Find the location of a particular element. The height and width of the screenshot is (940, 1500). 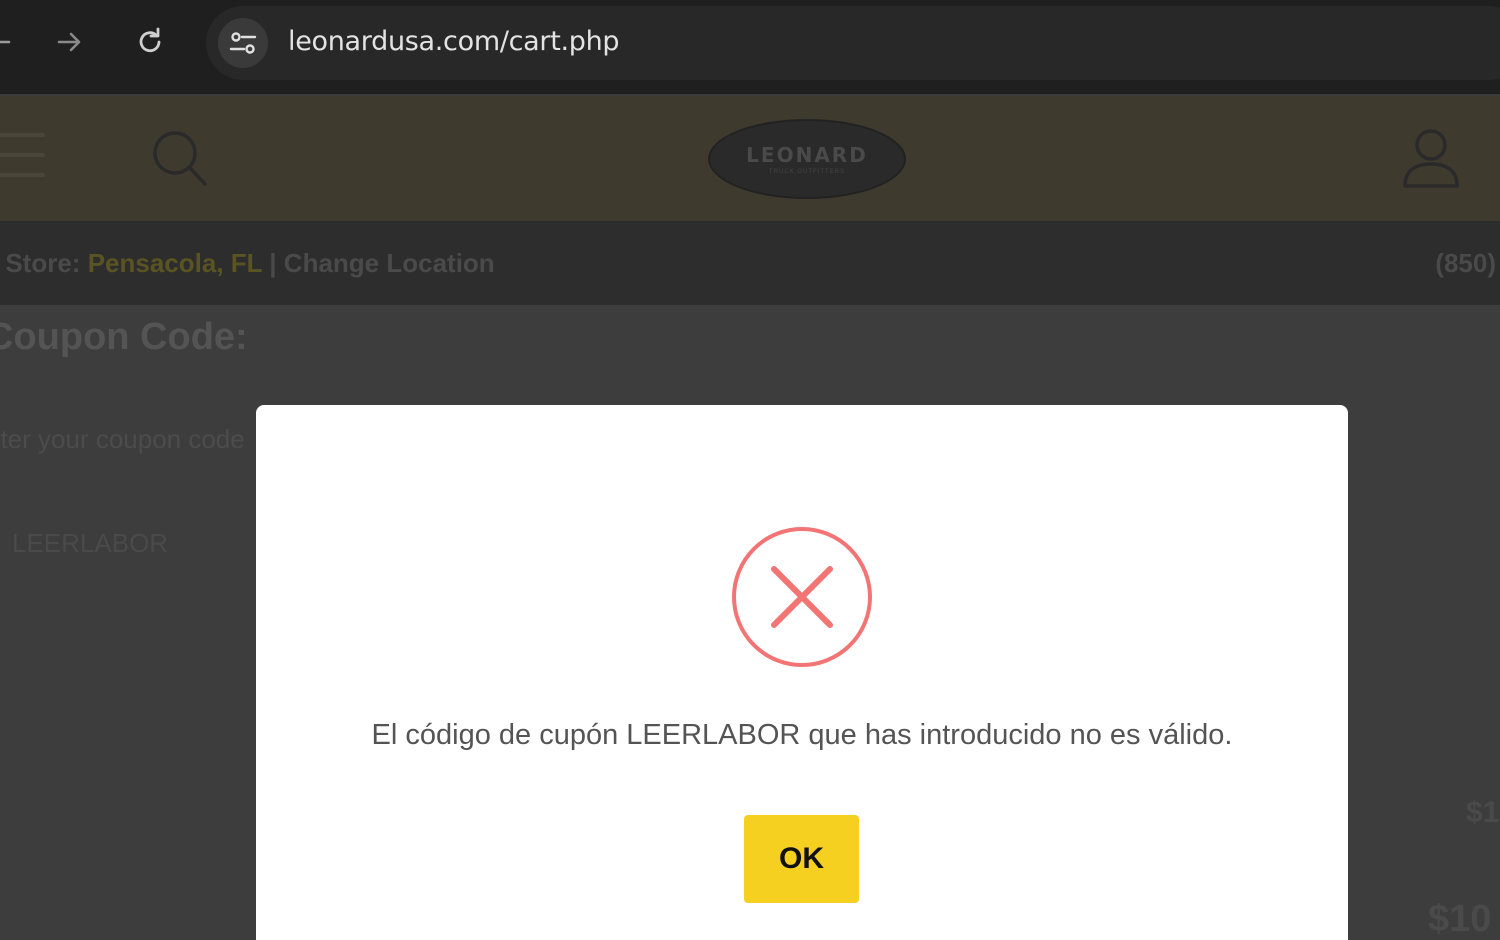

back-button is located at coordinates (9, 42).